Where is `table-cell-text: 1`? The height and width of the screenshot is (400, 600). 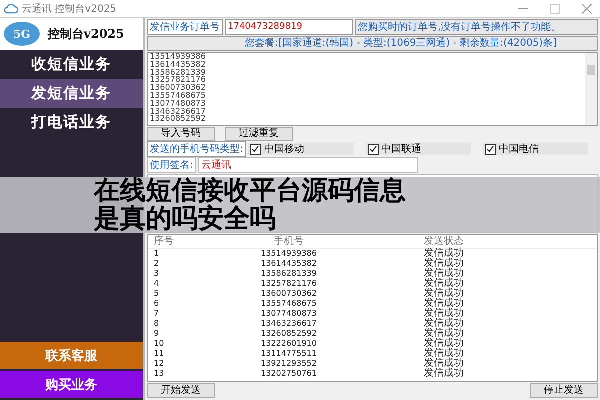 table-cell-text: 1 is located at coordinates (156, 254).